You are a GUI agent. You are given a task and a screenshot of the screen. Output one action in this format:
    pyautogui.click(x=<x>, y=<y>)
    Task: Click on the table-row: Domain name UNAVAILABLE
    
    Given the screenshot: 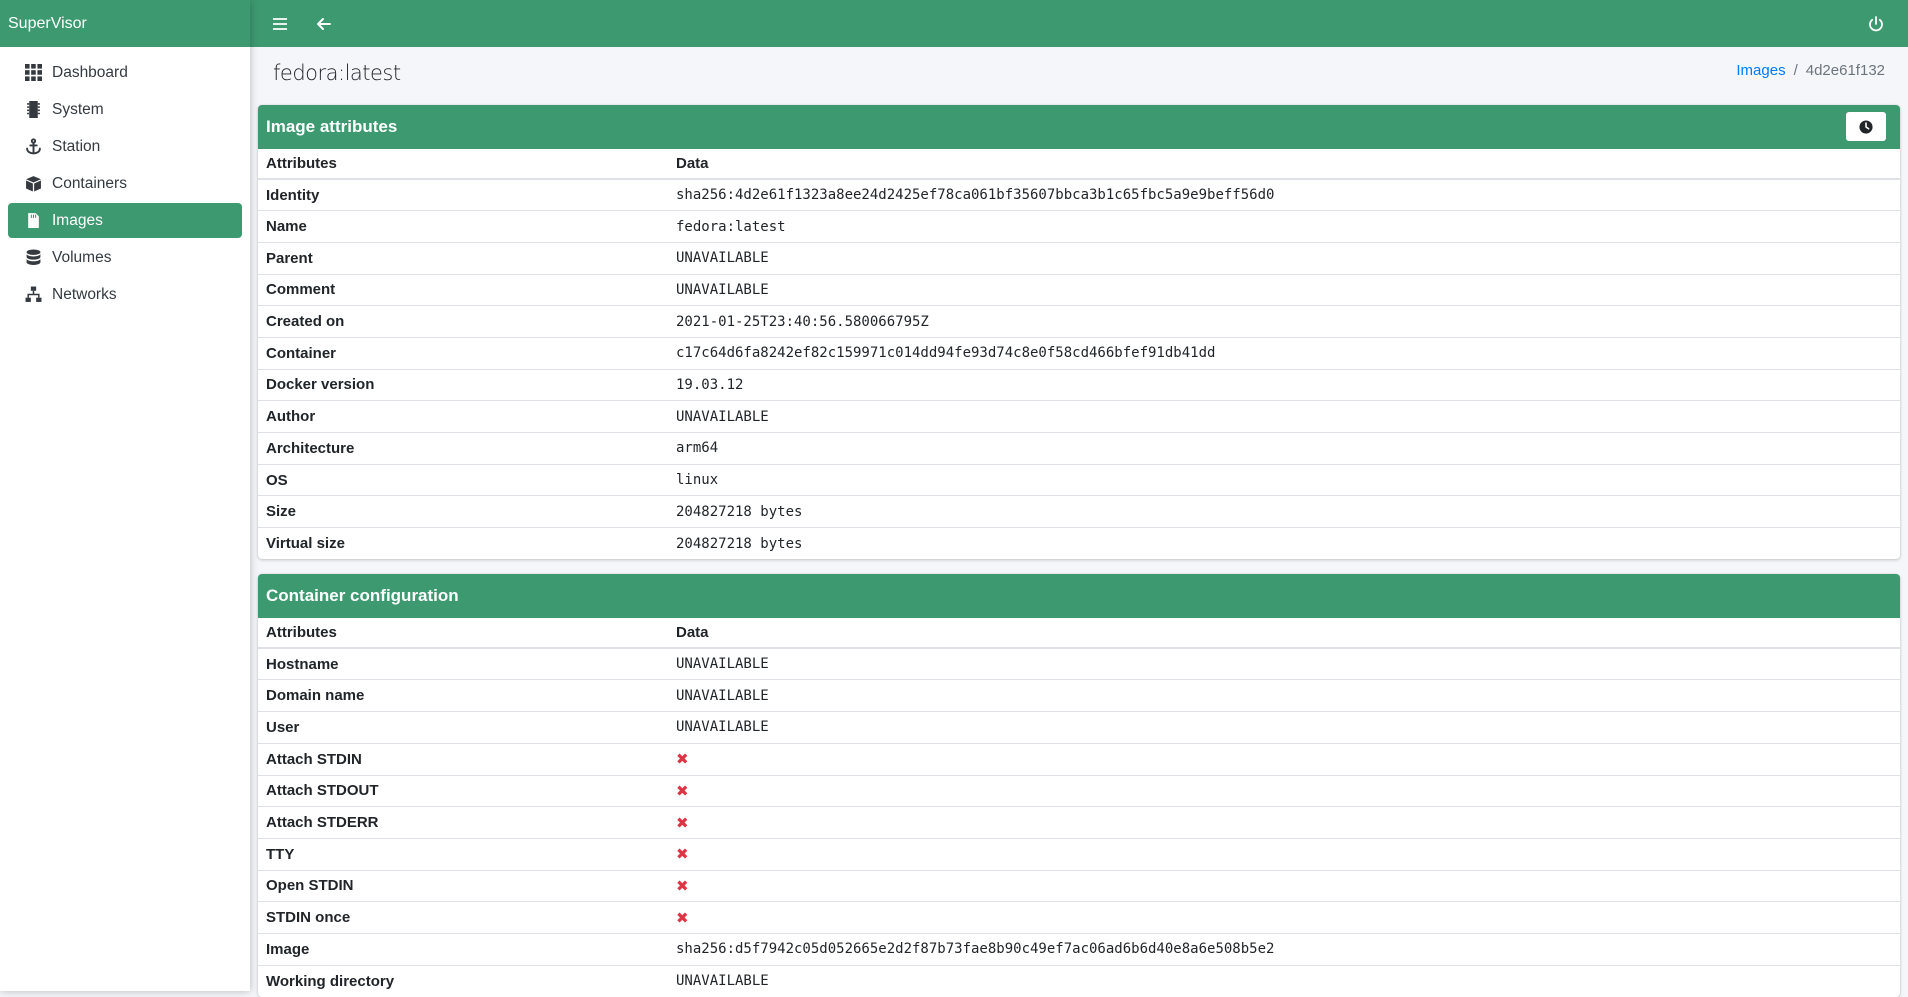 What is the action you would take?
    pyautogui.click(x=1079, y=695)
    